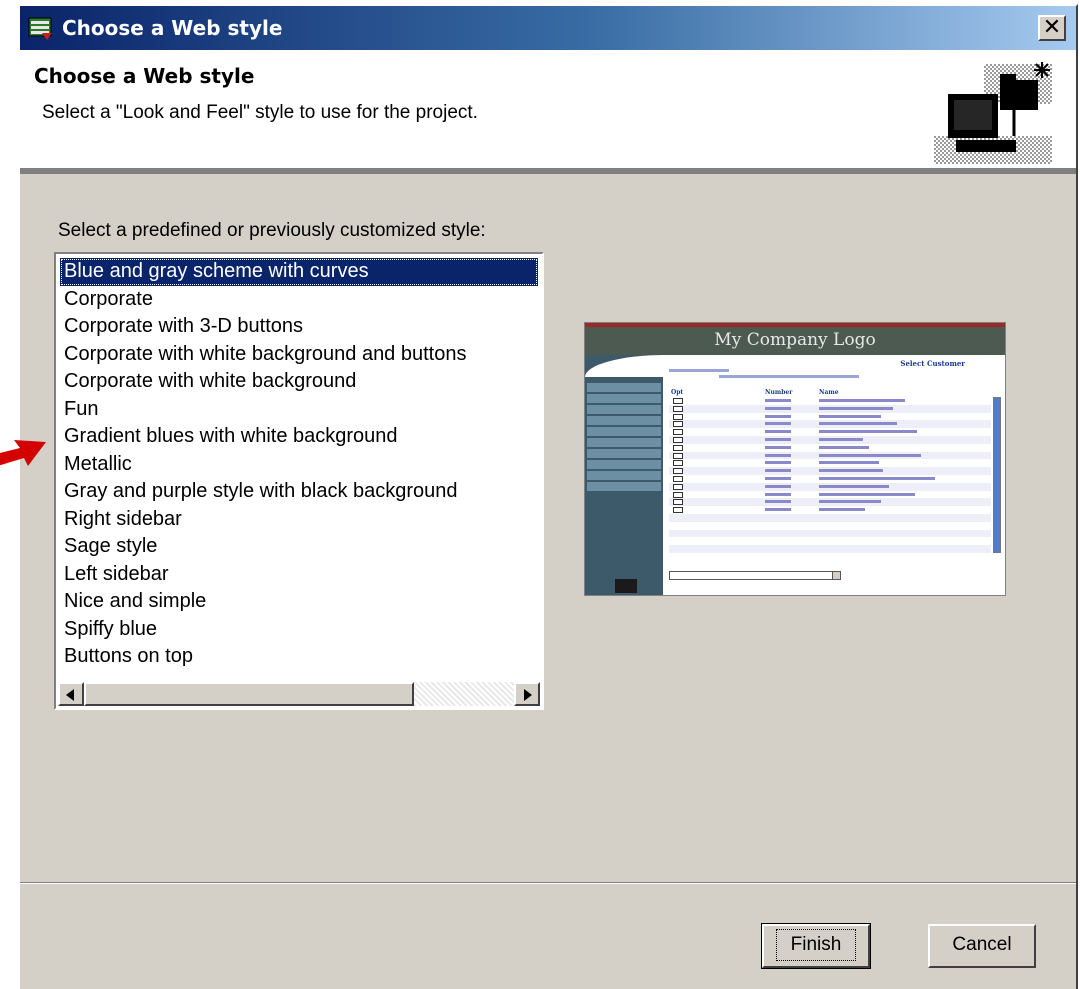  I want to click on window-title: Choose a Web style, so click(172, 28).